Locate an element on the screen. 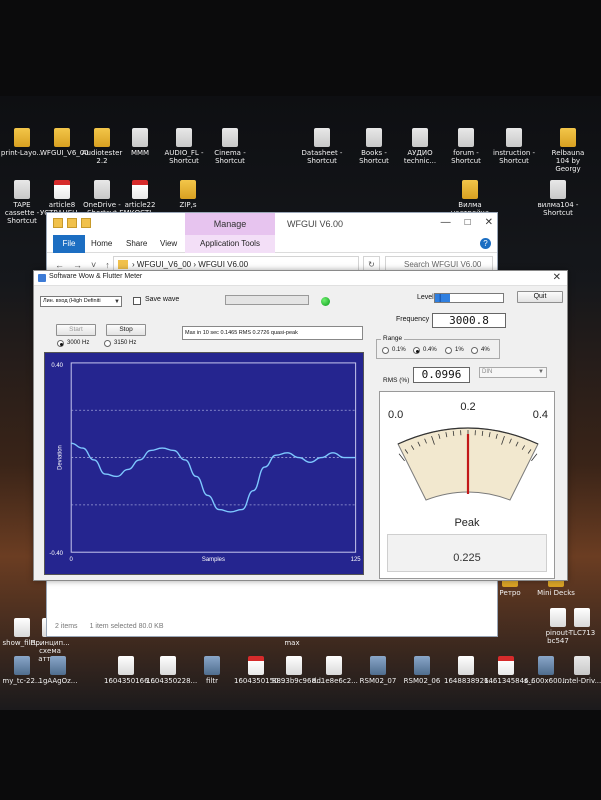  range-0-4-label: 0.4% is located at coordinates (430, 350).